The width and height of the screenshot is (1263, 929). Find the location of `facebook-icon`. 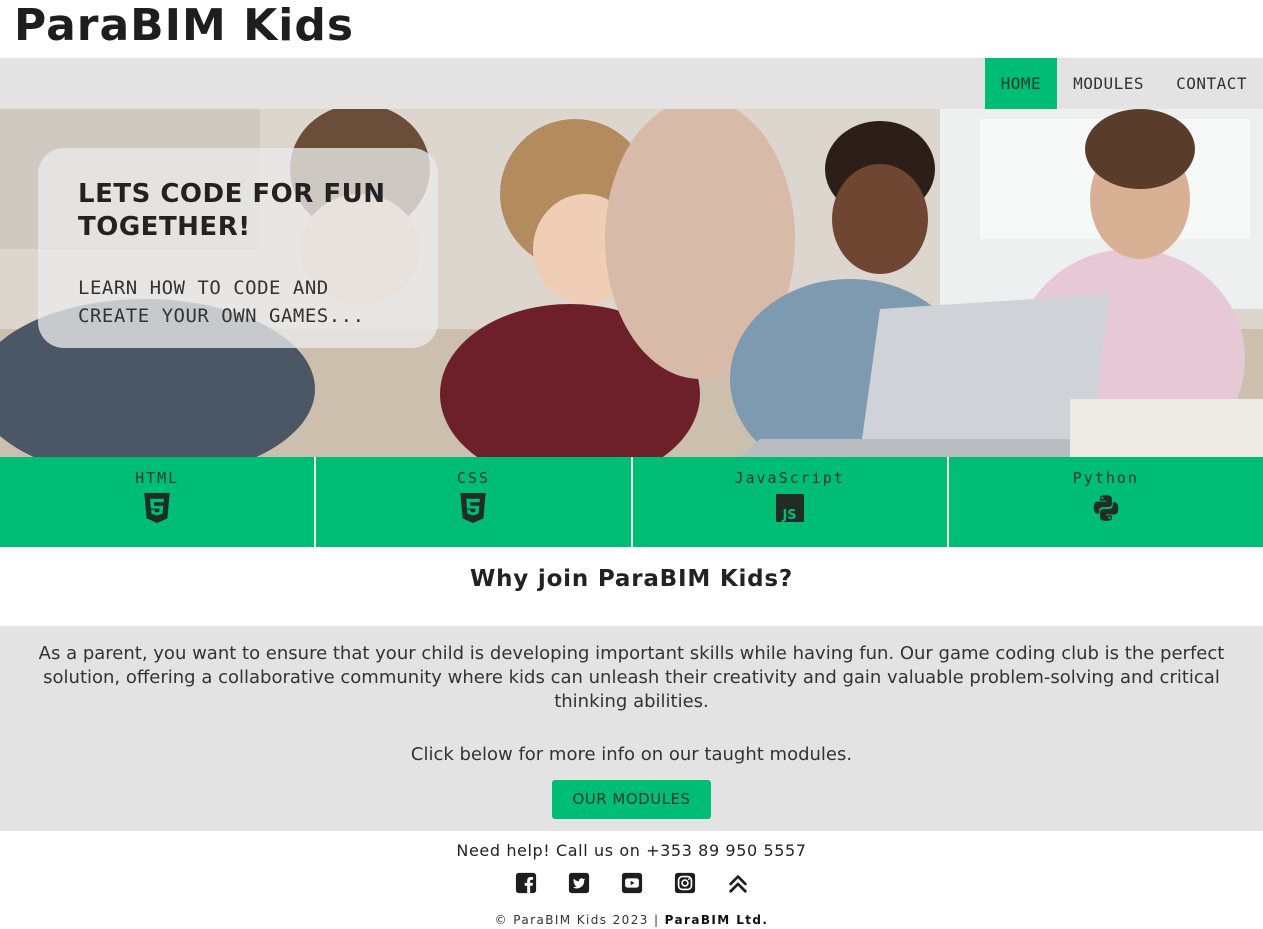

facebook-icon is located at coordinates (526, 883).